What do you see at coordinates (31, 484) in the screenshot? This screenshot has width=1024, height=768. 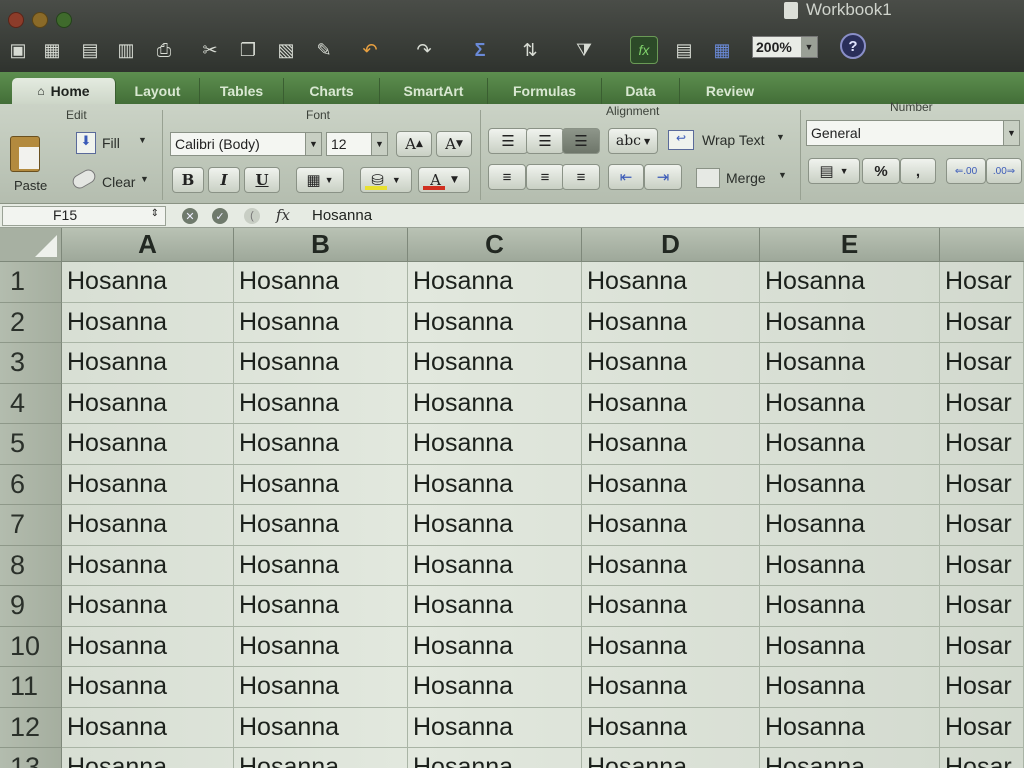 I see `row-header: 6` at bounding box center [31, 484].